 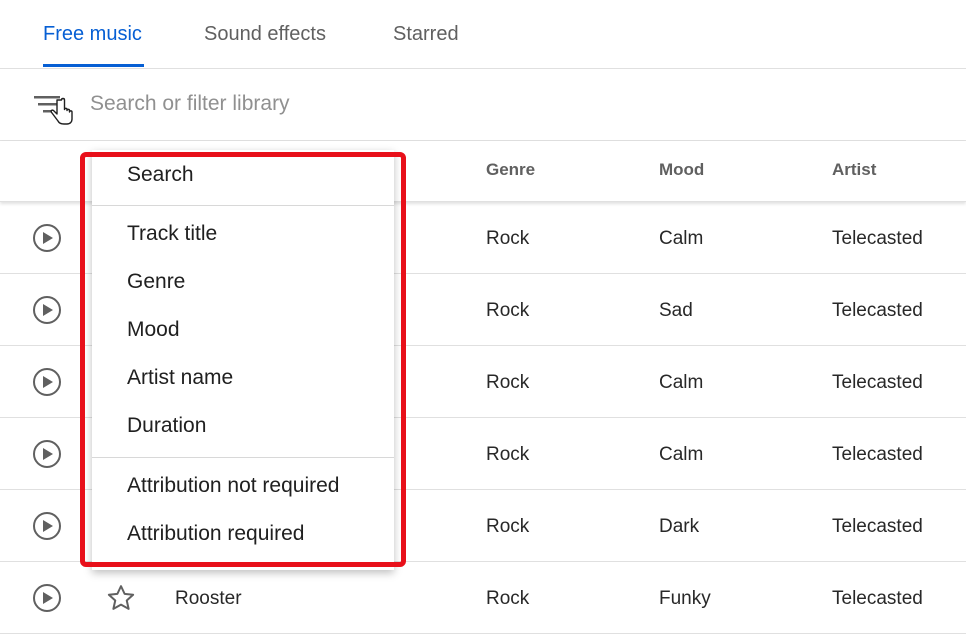 What do you see at coordinates (483, 598) in the screenshot?
I see `table-row: Rooster Rock Funky Telecasted` at bounding box center [483, 598].